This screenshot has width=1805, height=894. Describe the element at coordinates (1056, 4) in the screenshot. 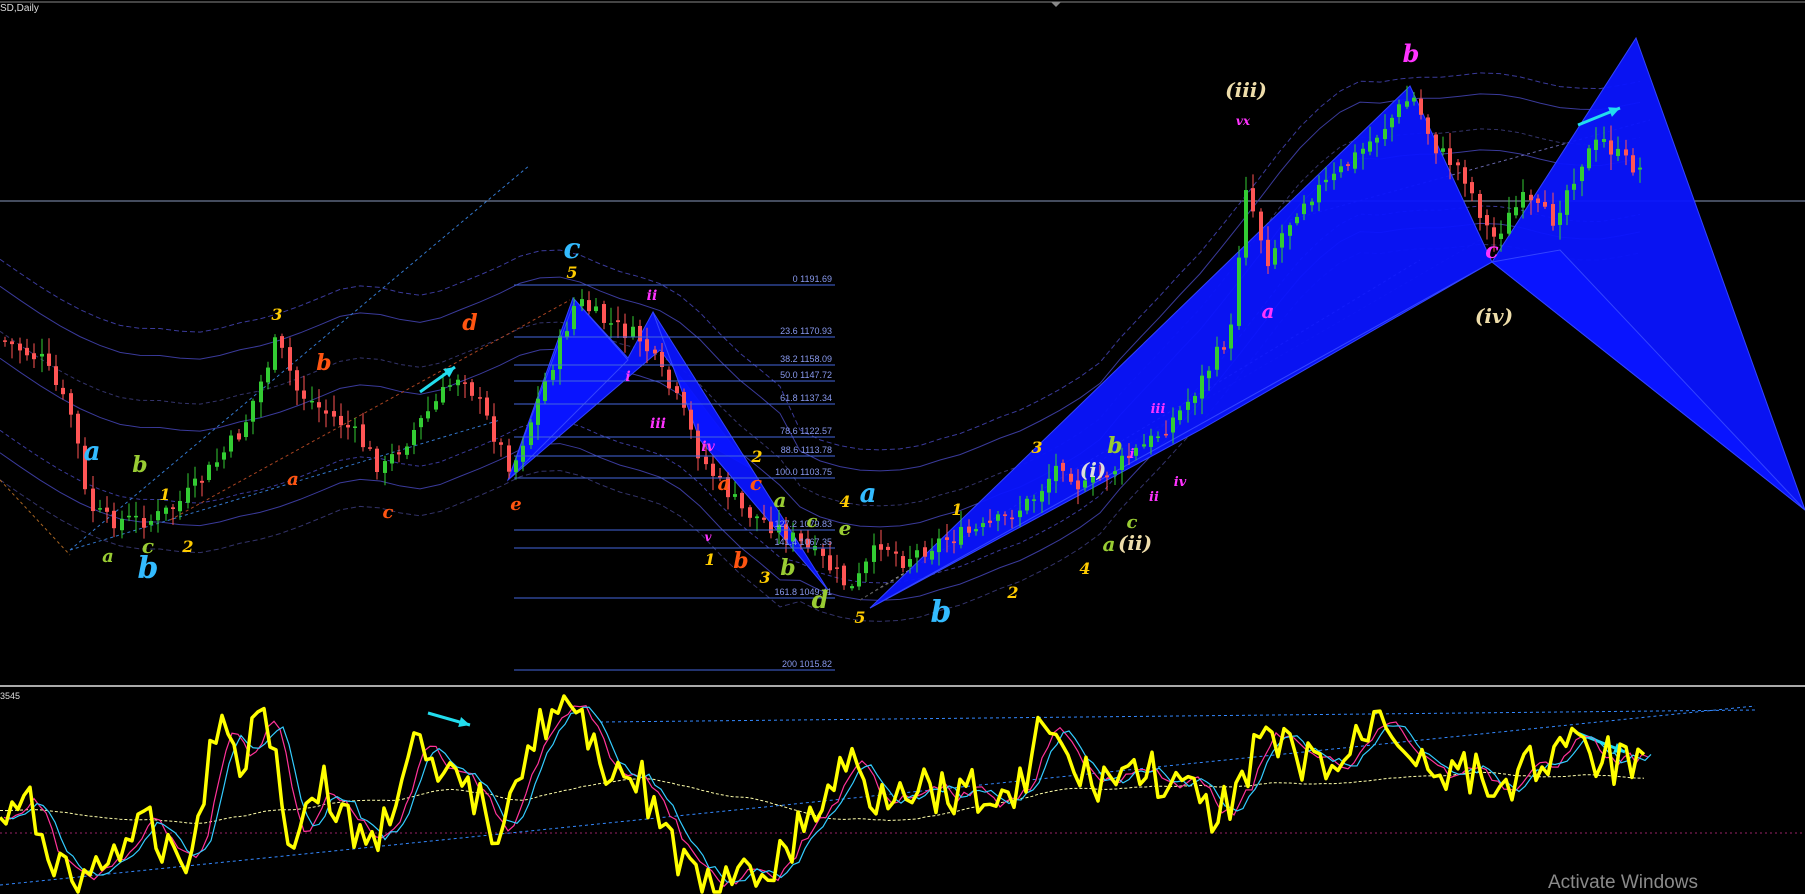

I see `scroll-marker-icon` at that location.